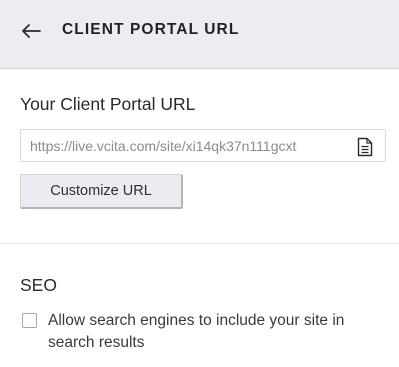  I want to click on portal-url-heading: Your Client Portal URL, so click(108, 104).